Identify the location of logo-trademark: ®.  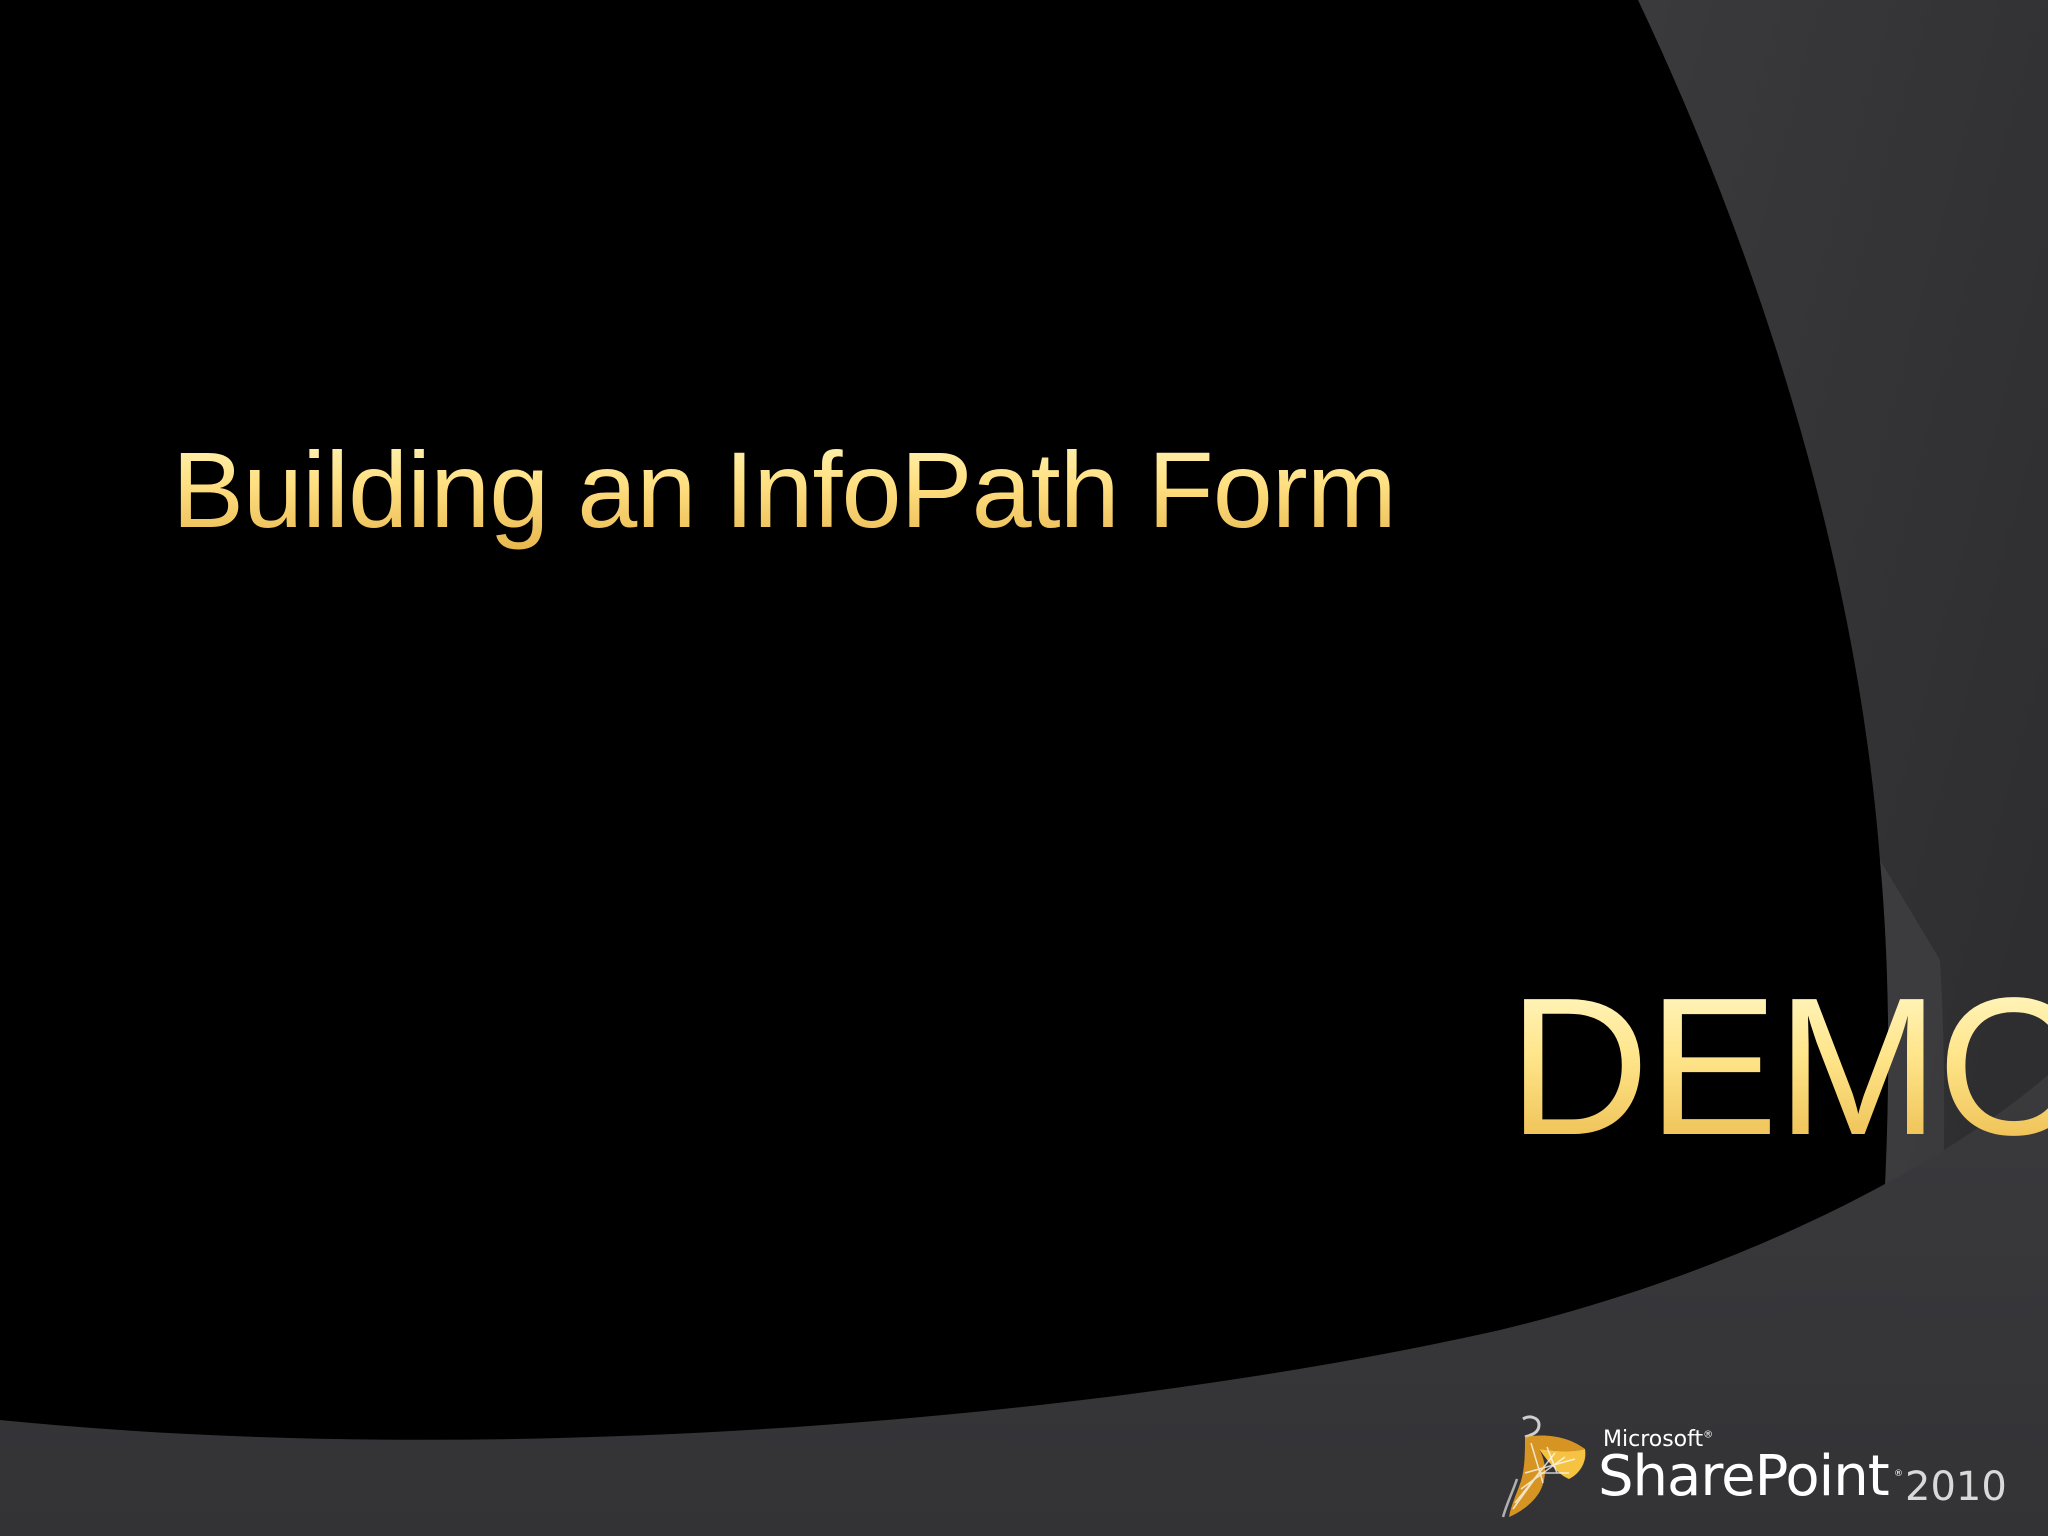
(1898, 1474).